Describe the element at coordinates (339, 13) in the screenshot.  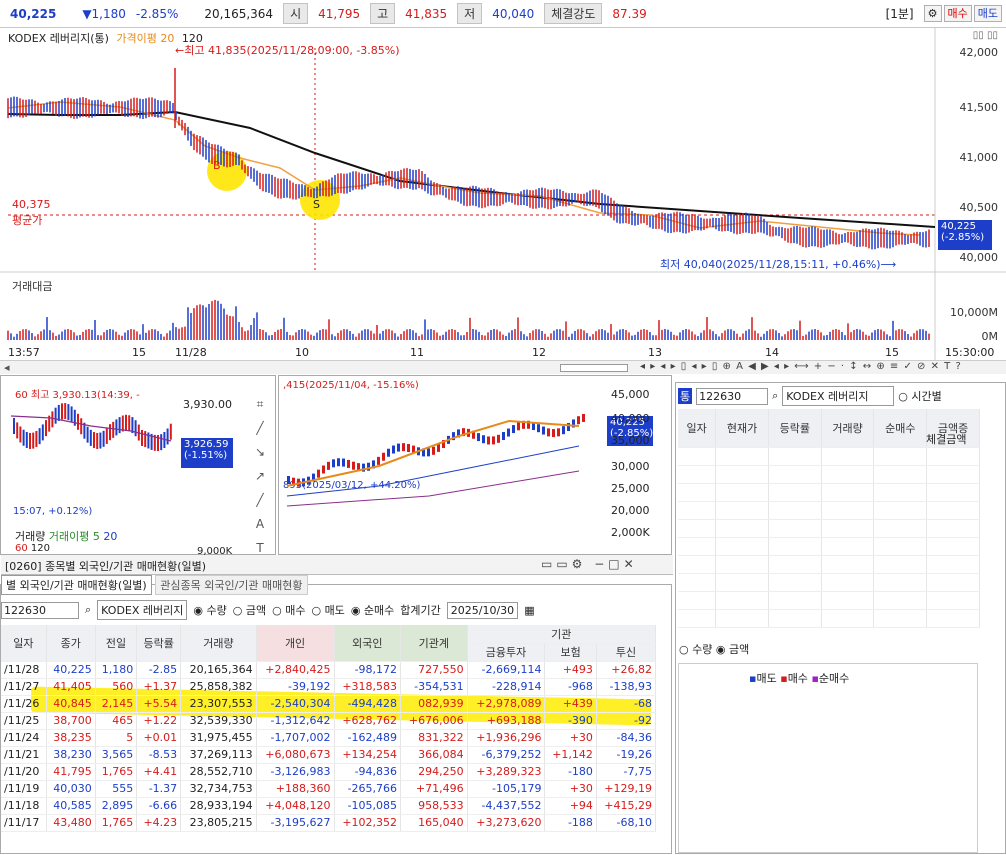
I see `open-price: 41,795` at that location.